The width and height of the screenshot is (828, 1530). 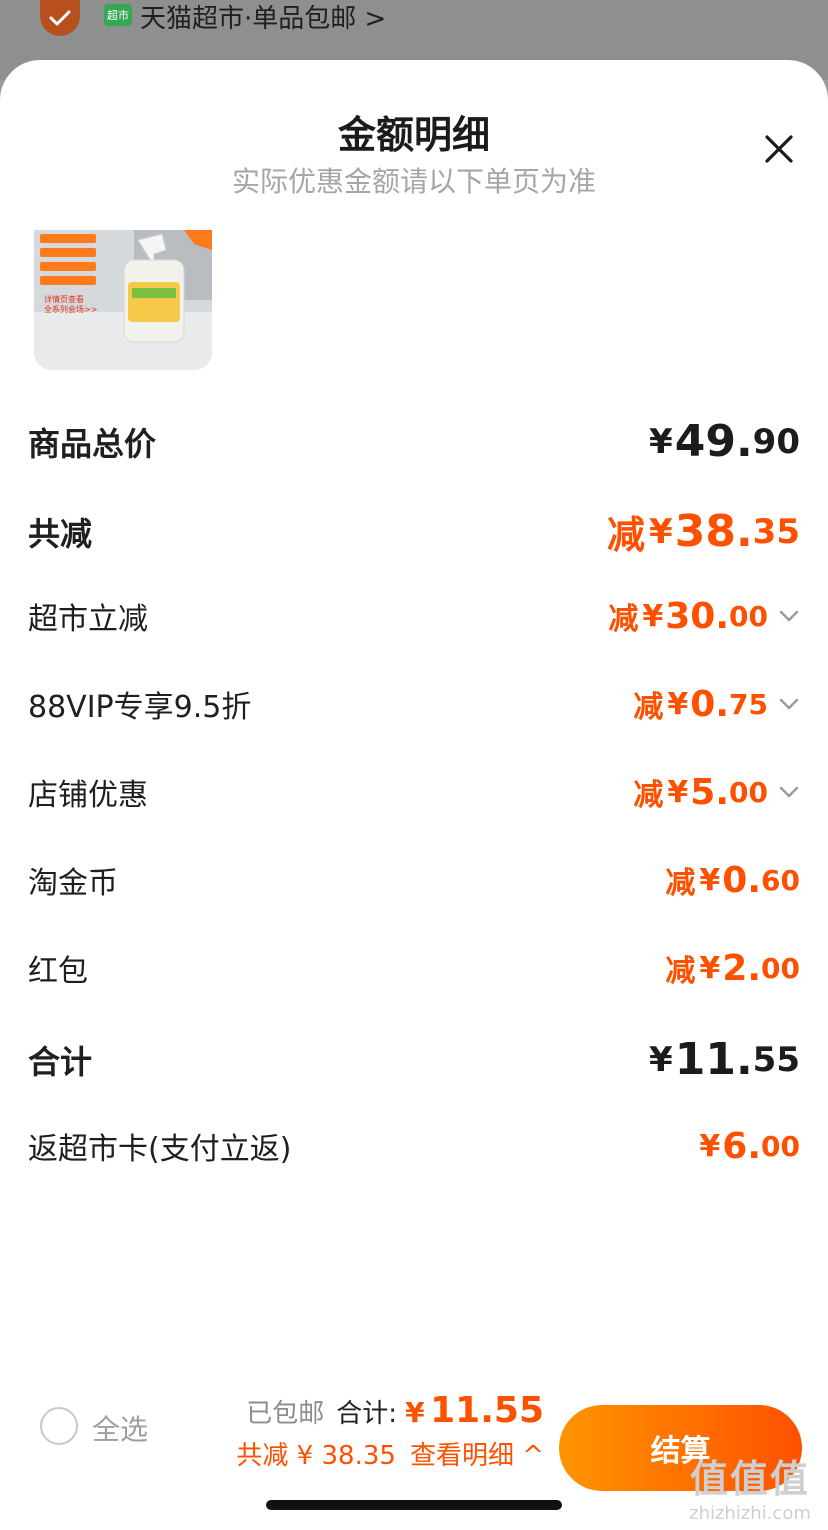 I want to click on home-indicator, so click(x=414, y=1505).